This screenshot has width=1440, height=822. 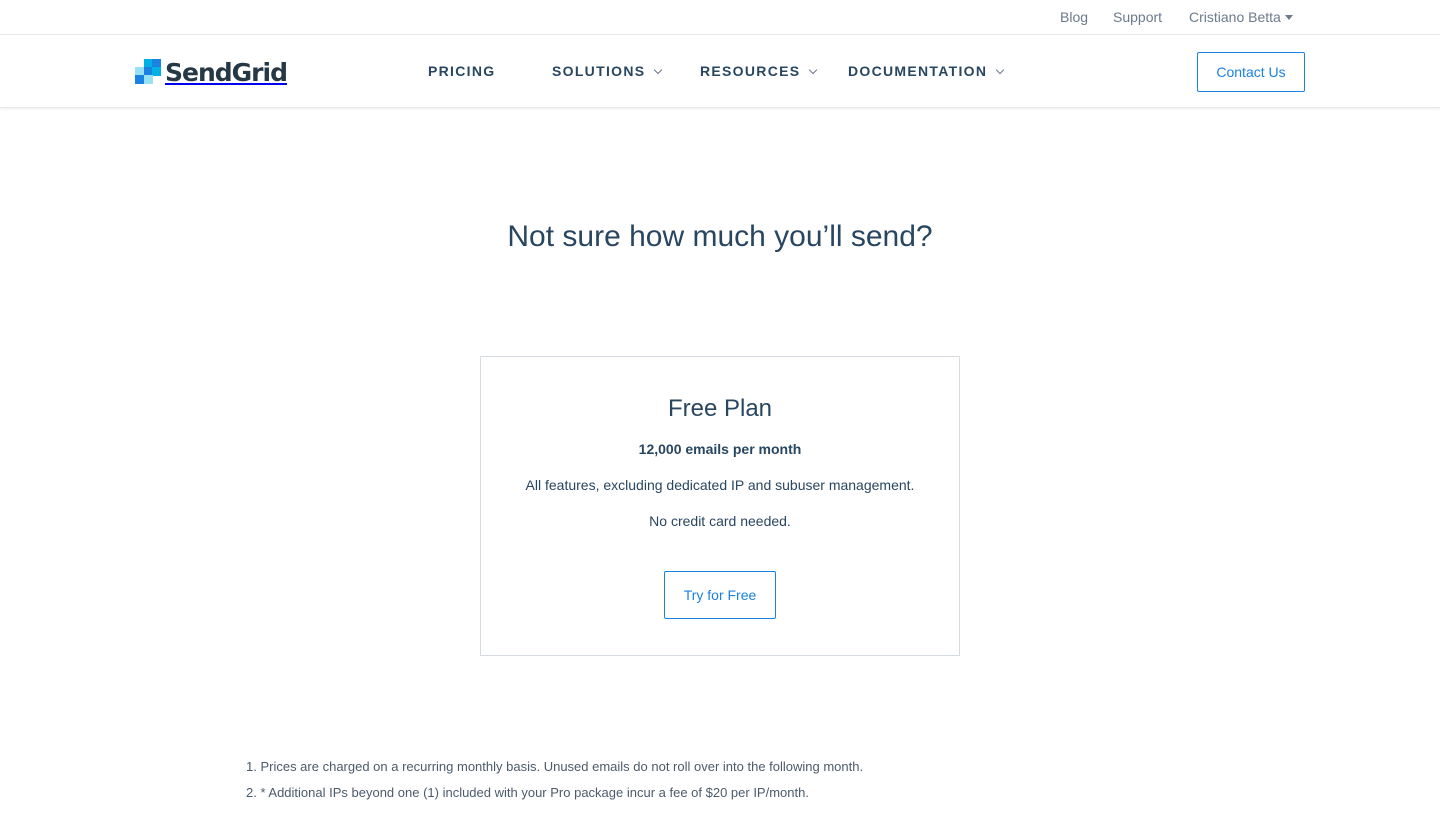 I want to click on nav-documentation: DOCUMENTATION, so click(x=926, y=71).